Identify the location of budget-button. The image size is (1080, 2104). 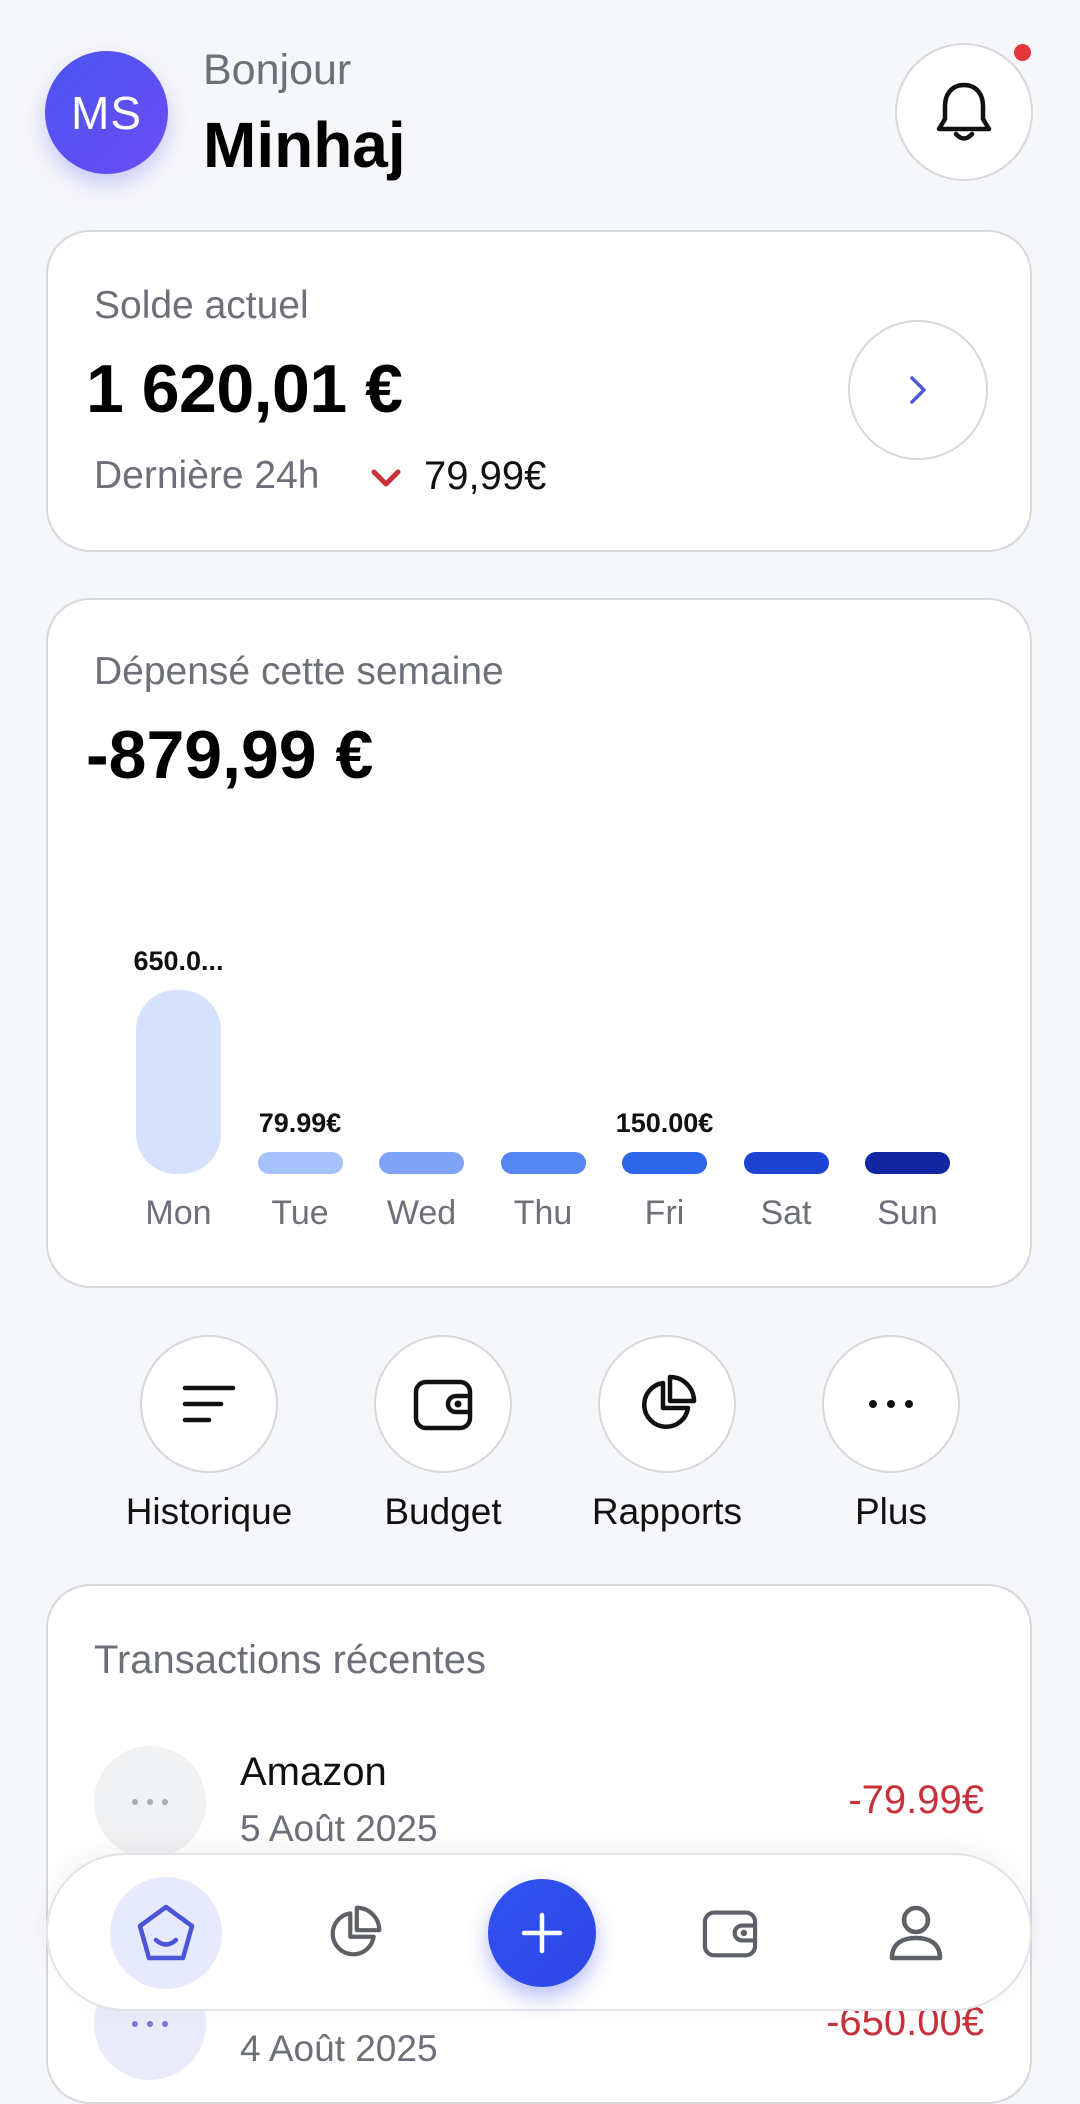
(443, 1404).